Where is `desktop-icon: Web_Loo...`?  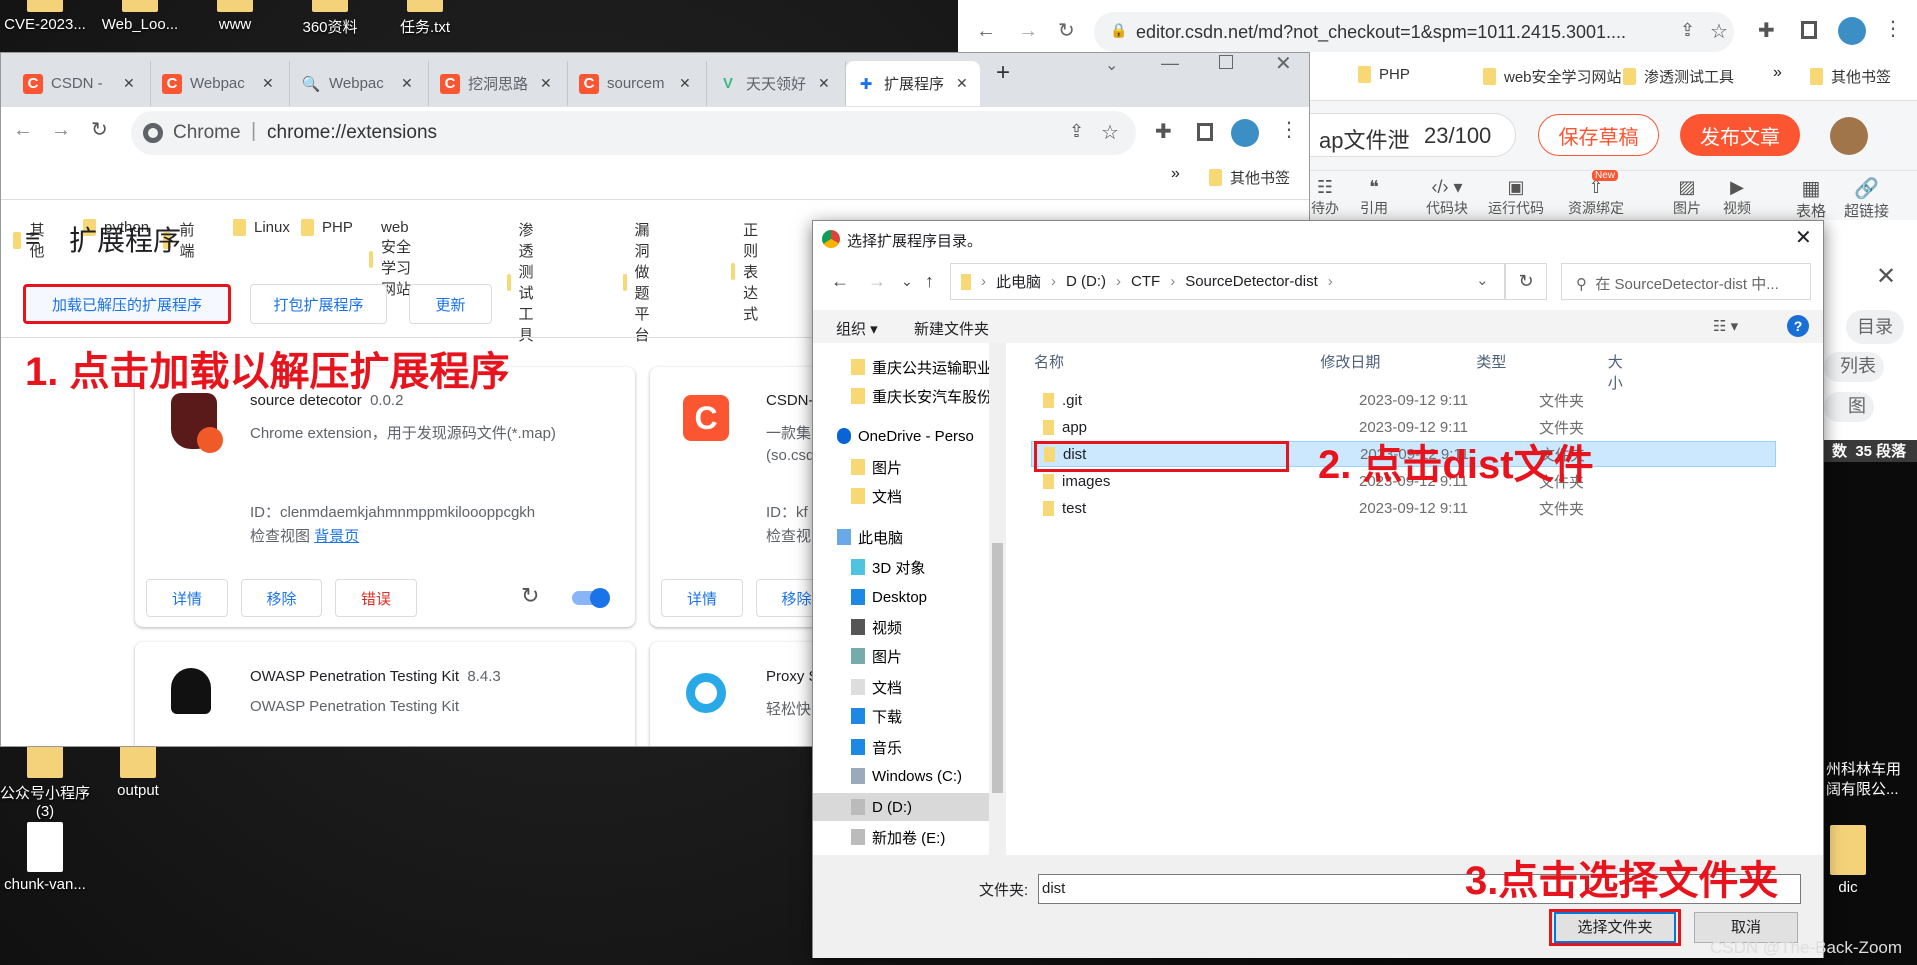 desktop-icon: Web_Loo... is located at coordinates (140, 16).